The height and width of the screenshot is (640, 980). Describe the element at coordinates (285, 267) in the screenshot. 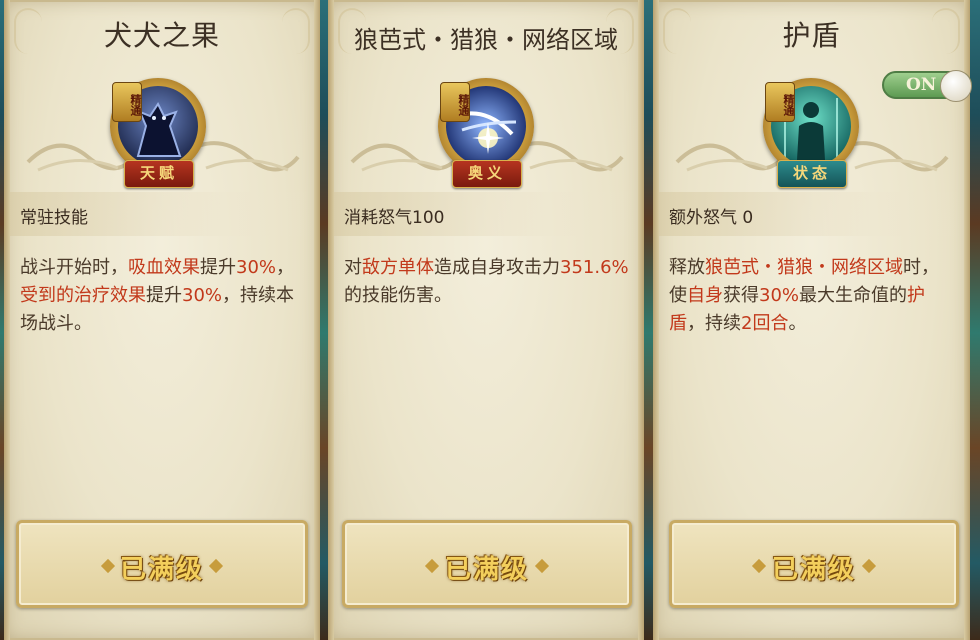

I see `description-text: ，` at that location.